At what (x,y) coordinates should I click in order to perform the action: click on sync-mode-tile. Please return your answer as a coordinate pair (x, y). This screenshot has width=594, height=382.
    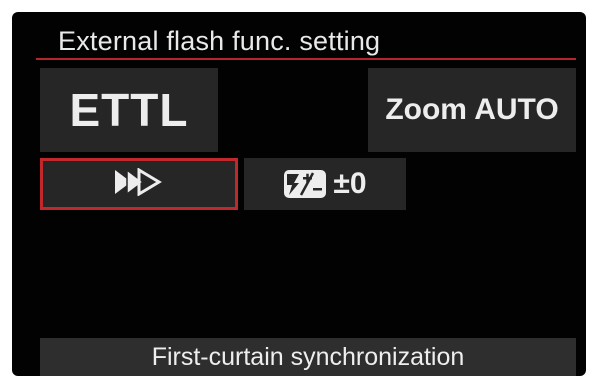
    Looking at the image, I should click on (139, 184).